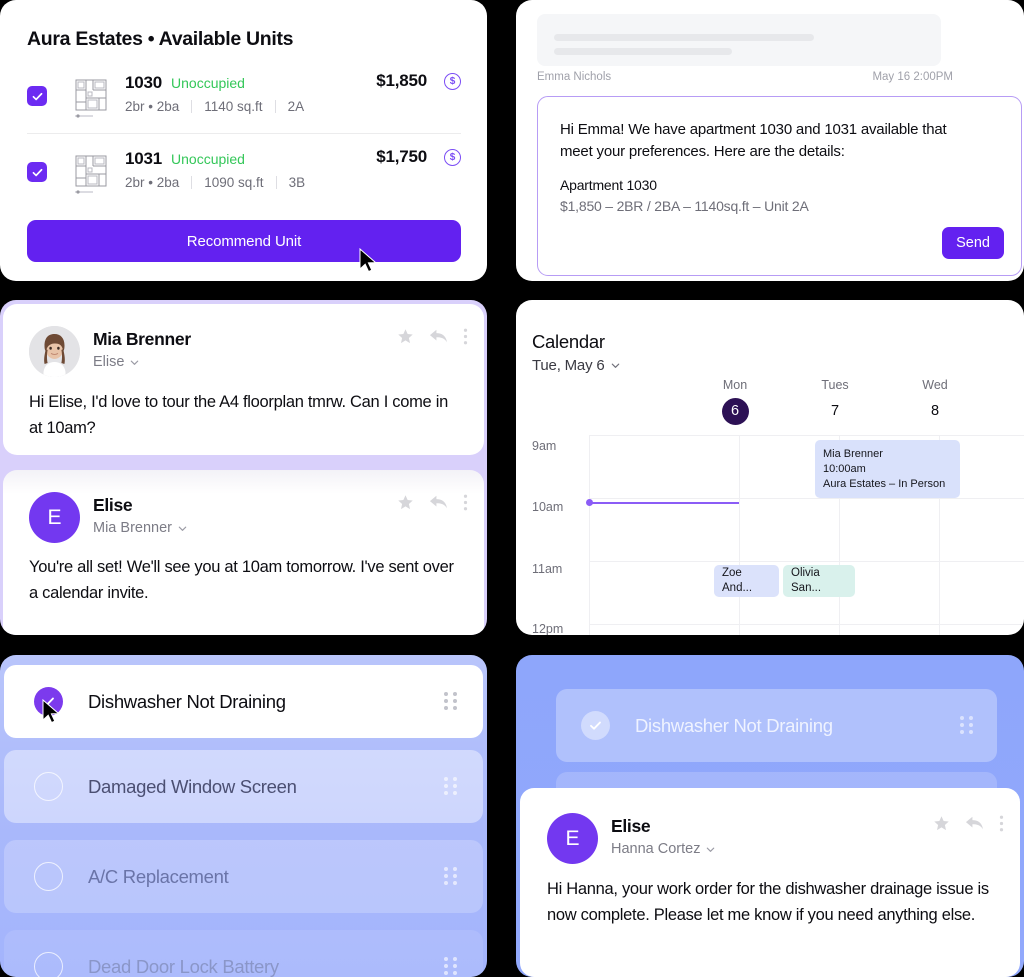 The image size is (1024, 977). What do you see at coordinates (140, 528) in the screenshot?
I see `message-recipient: Mia Brenner` at bounding box center [140, 528].